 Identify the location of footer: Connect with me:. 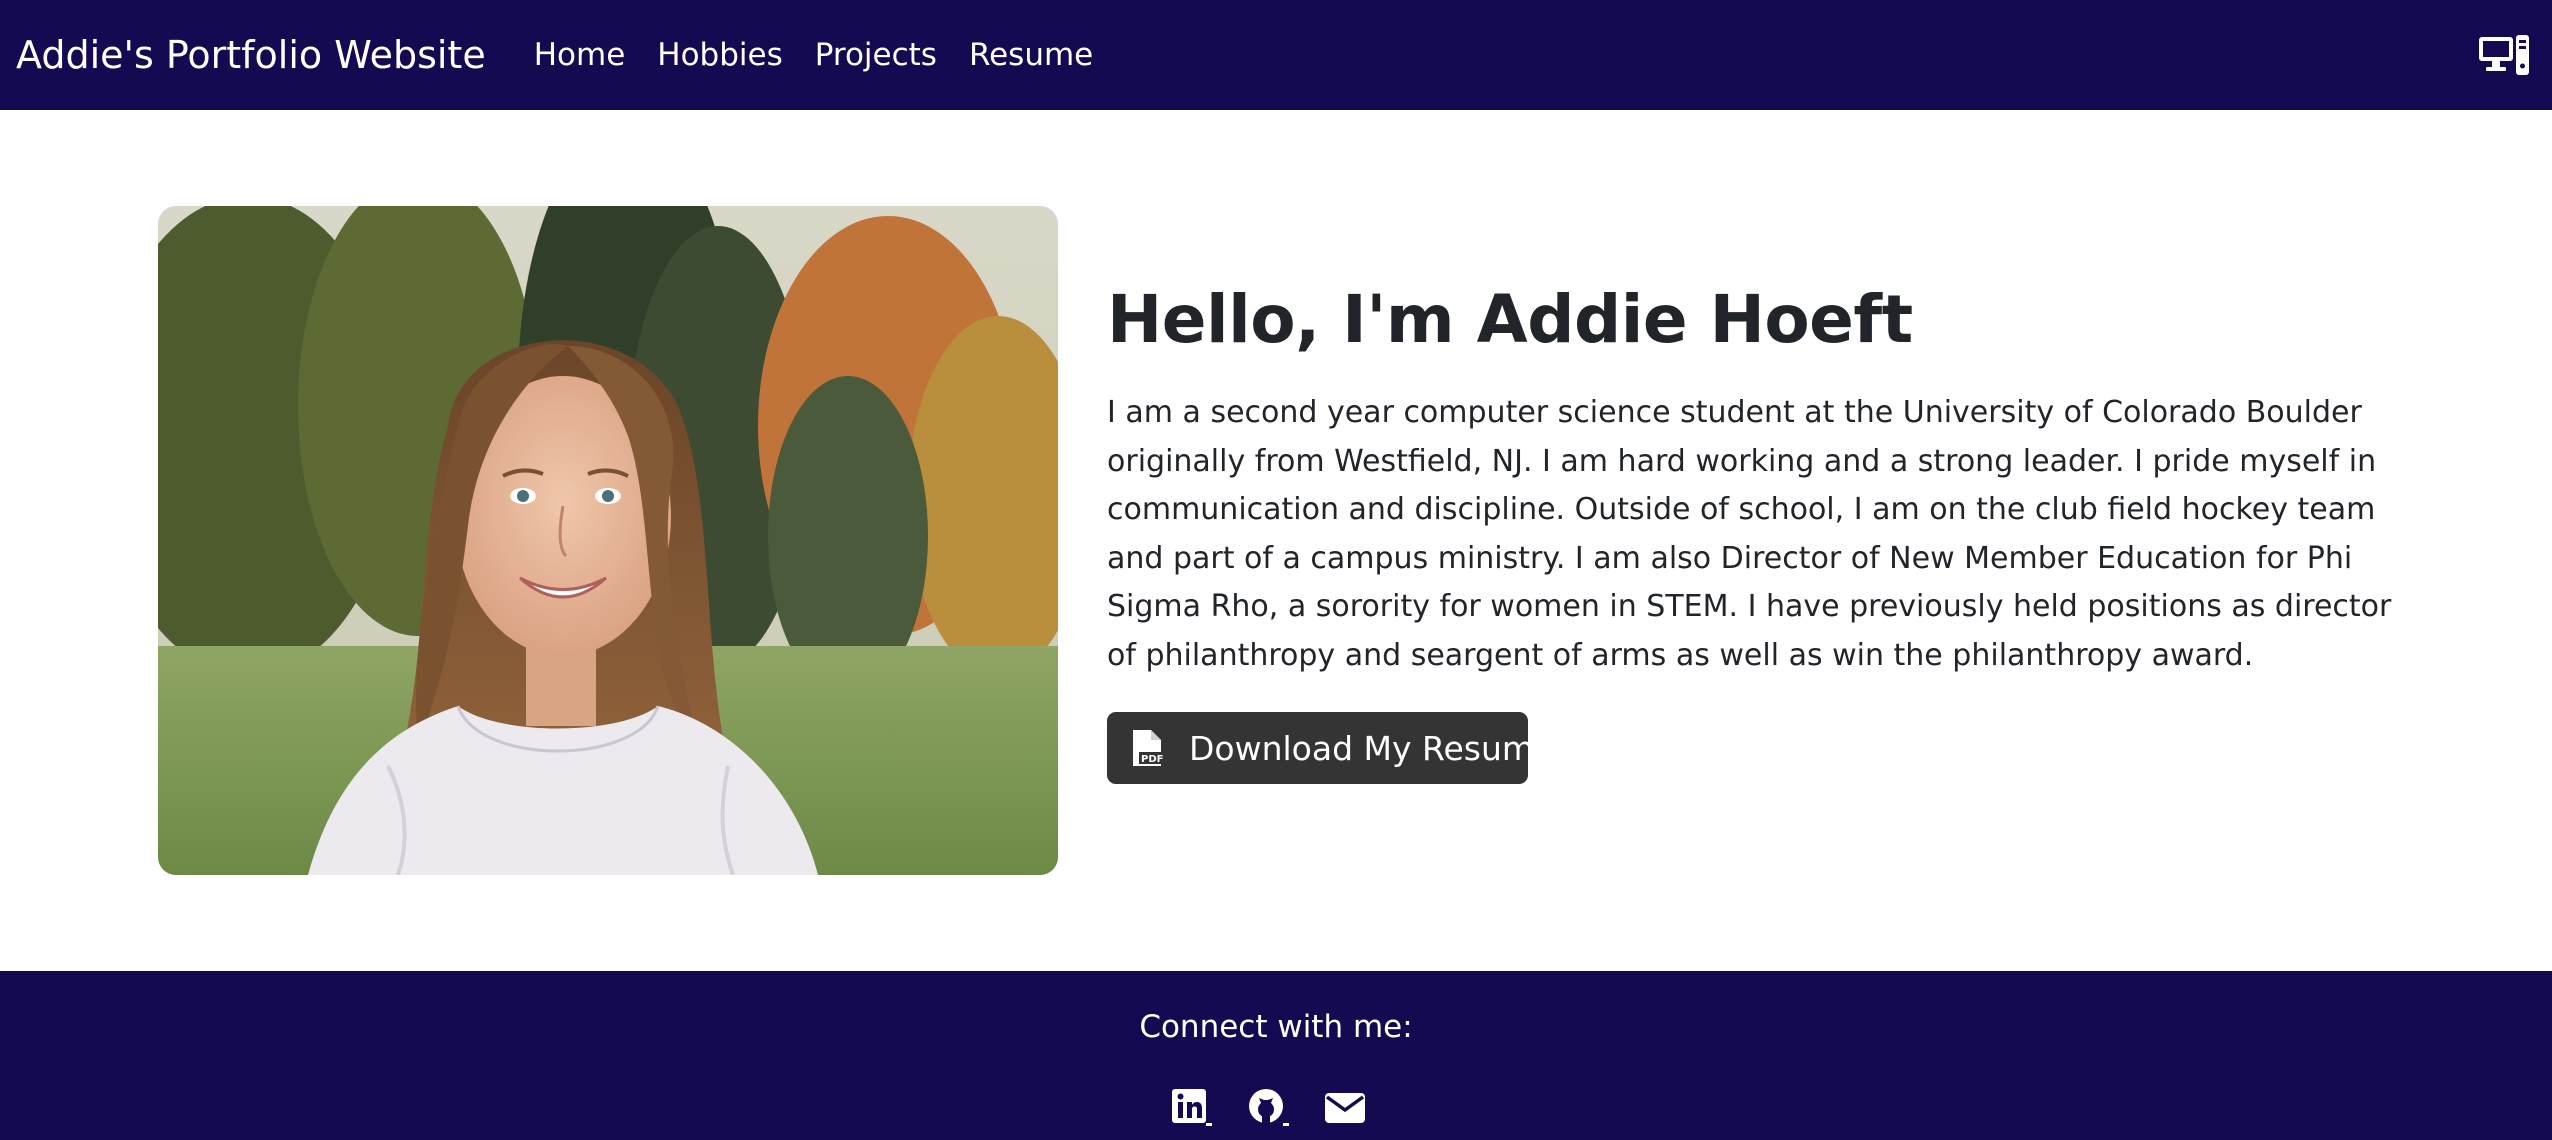
(1276, 1055).